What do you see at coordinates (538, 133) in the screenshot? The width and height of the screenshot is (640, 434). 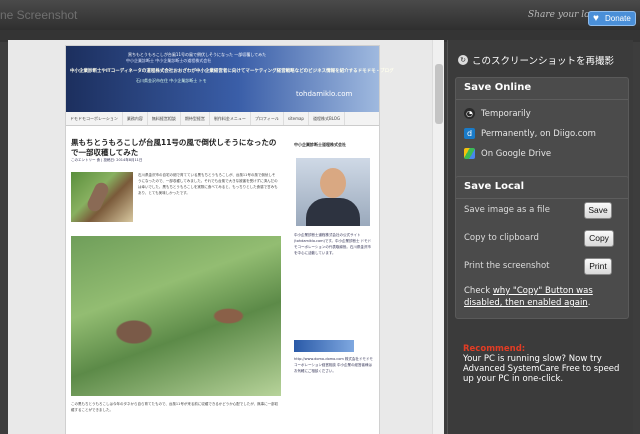 I see `save-diigo-label: Permanently, on Diigo.com` at bounding box center [538, 133].